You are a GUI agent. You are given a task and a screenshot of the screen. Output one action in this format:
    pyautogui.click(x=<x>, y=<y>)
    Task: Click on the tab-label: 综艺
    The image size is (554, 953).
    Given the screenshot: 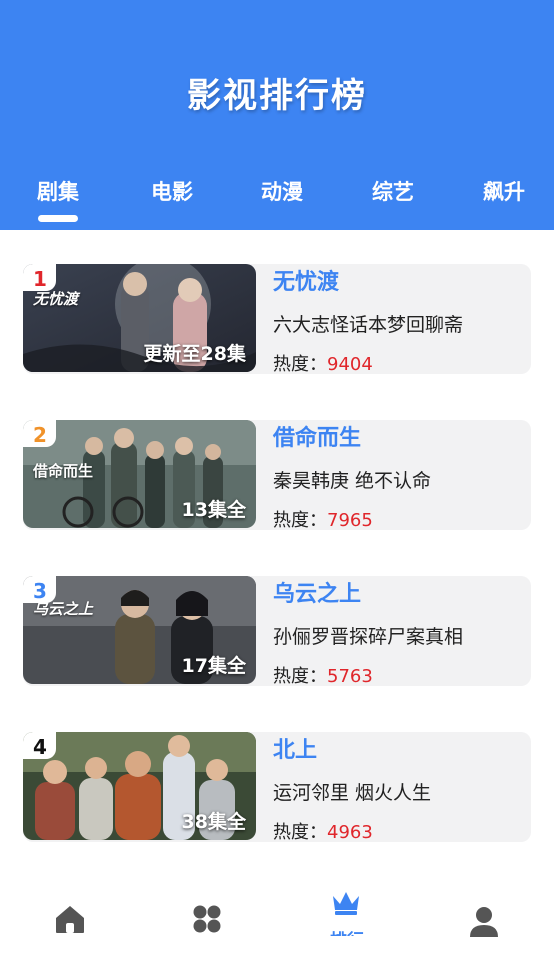 What is the action you would take?
    pyautogui.click(x=393, y=192)
    